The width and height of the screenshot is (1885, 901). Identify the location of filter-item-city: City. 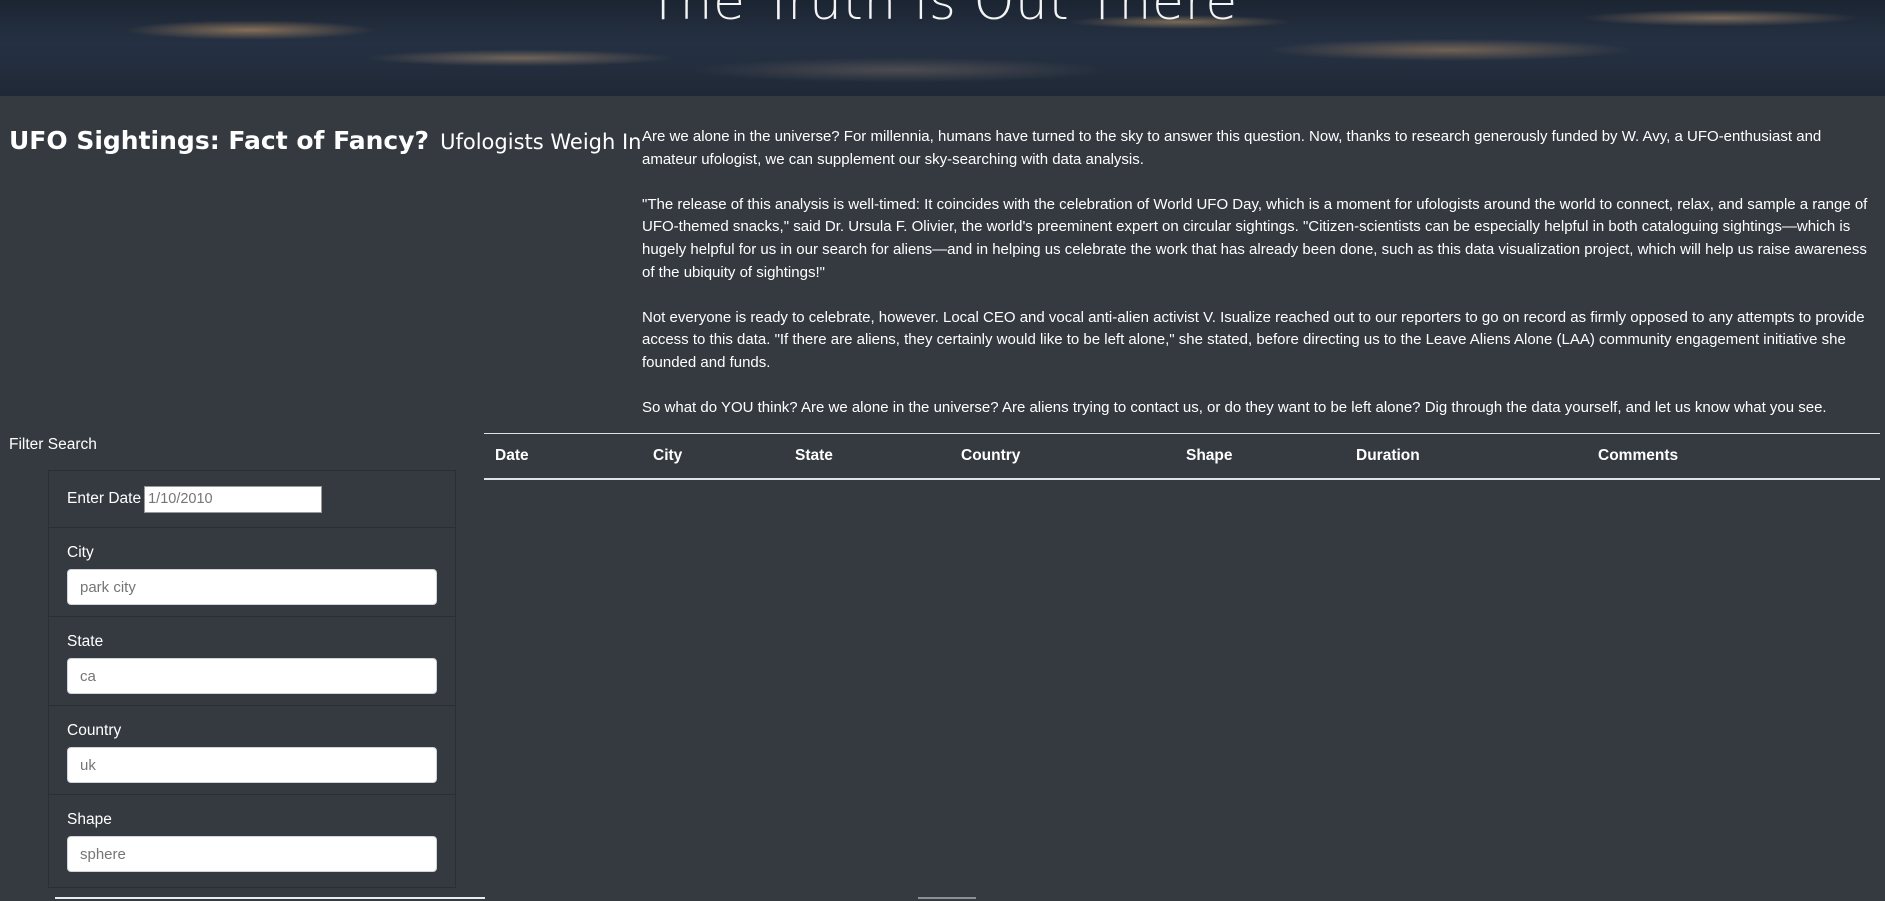
(252, 572).